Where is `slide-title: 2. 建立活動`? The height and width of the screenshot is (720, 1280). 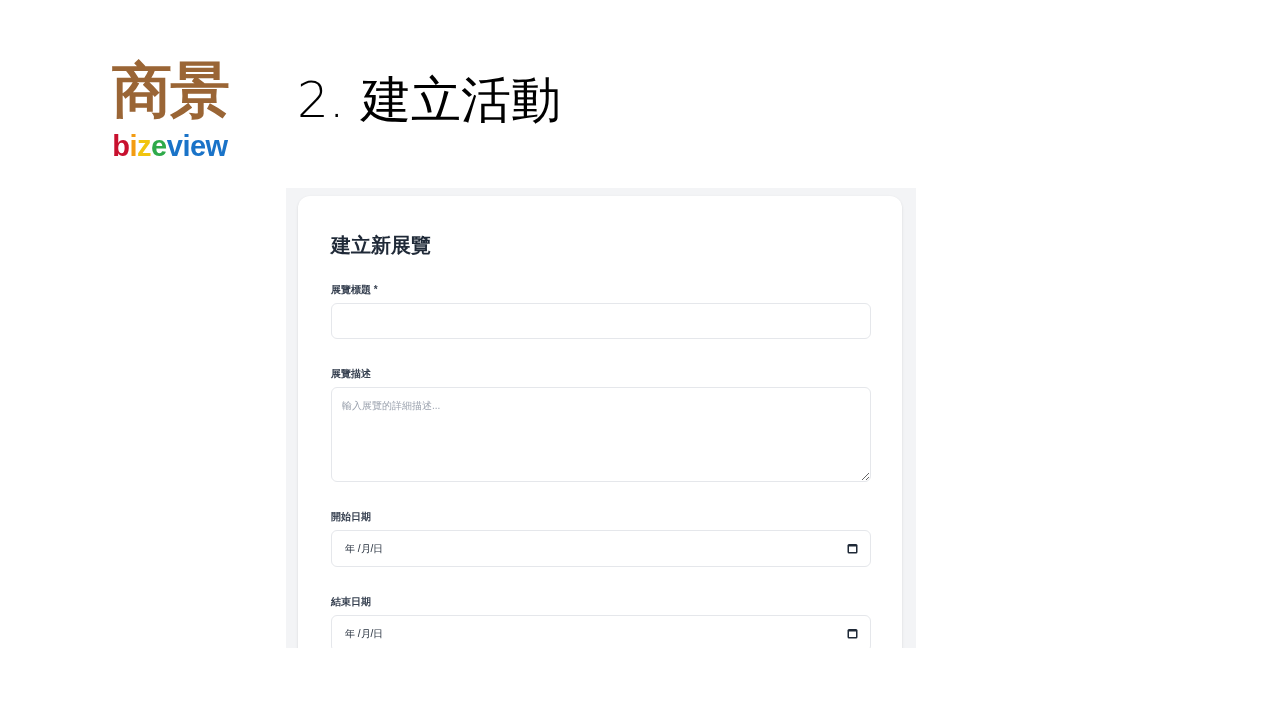 slide-title: 2. 建立活動 is located at coordinates (429, 100).